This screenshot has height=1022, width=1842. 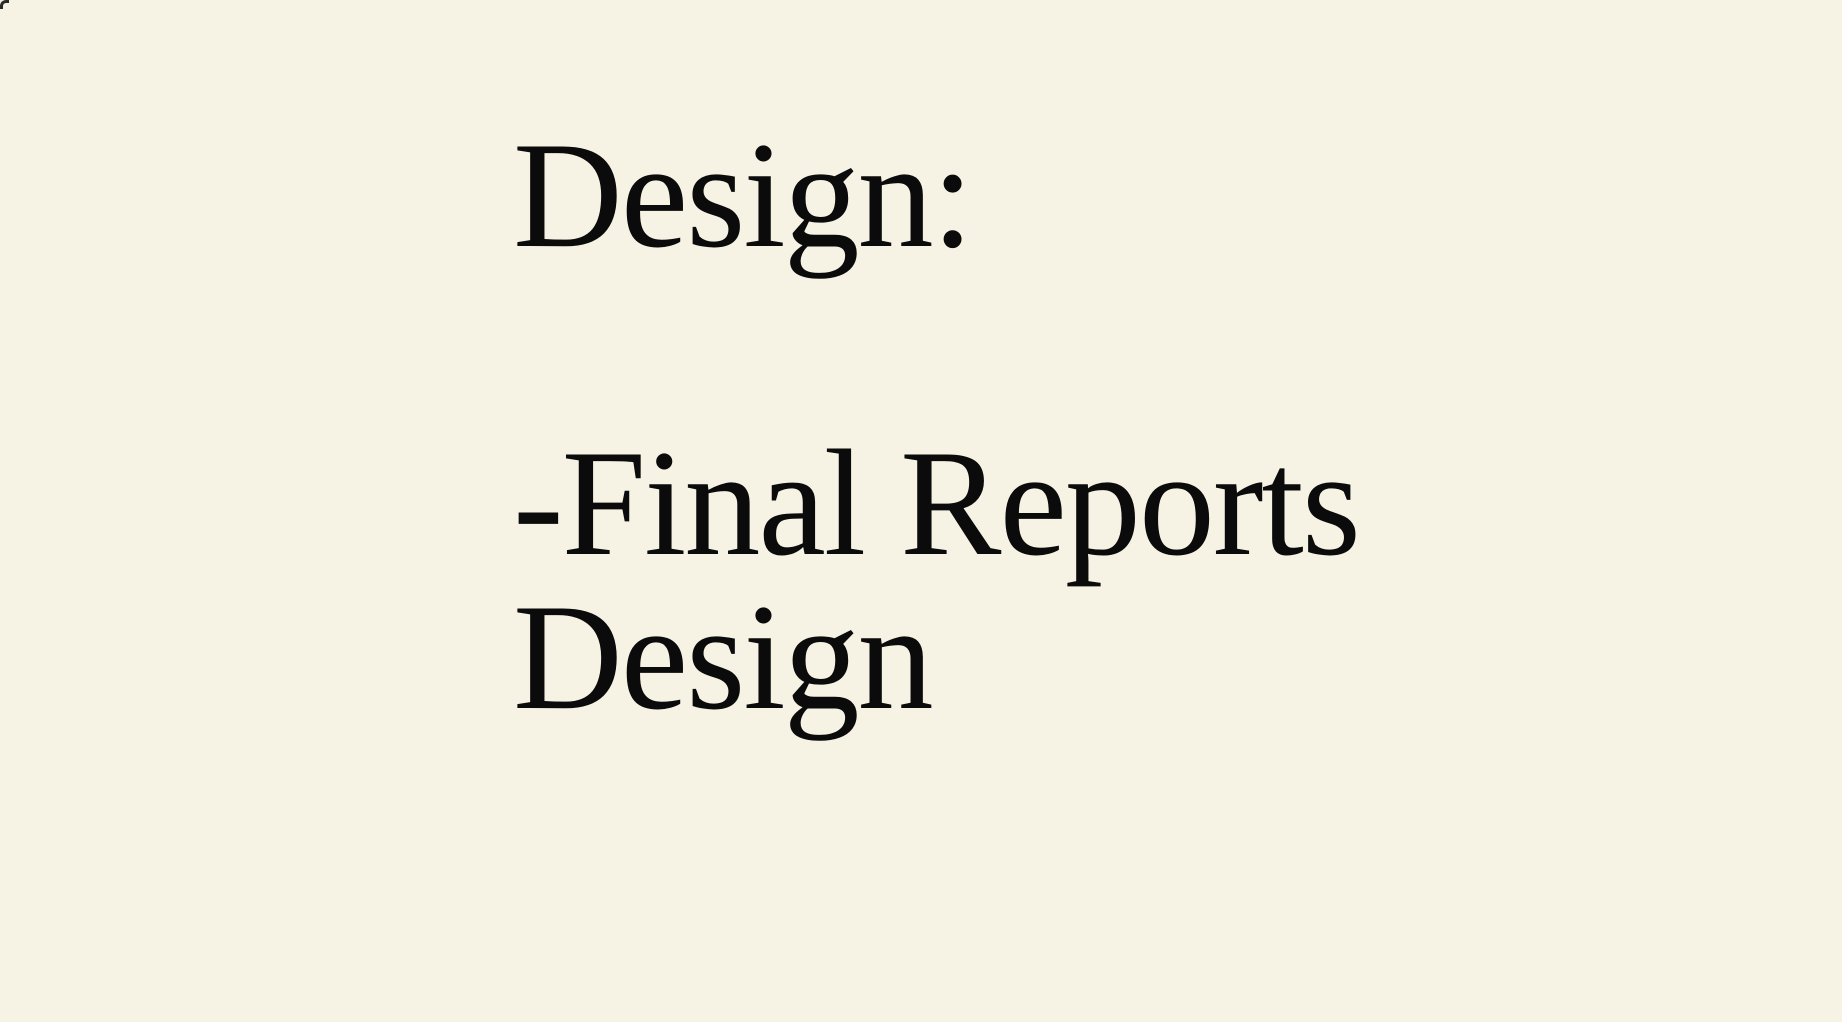 I want to click on slide-heading: Design:, so click(x=743, y=195).